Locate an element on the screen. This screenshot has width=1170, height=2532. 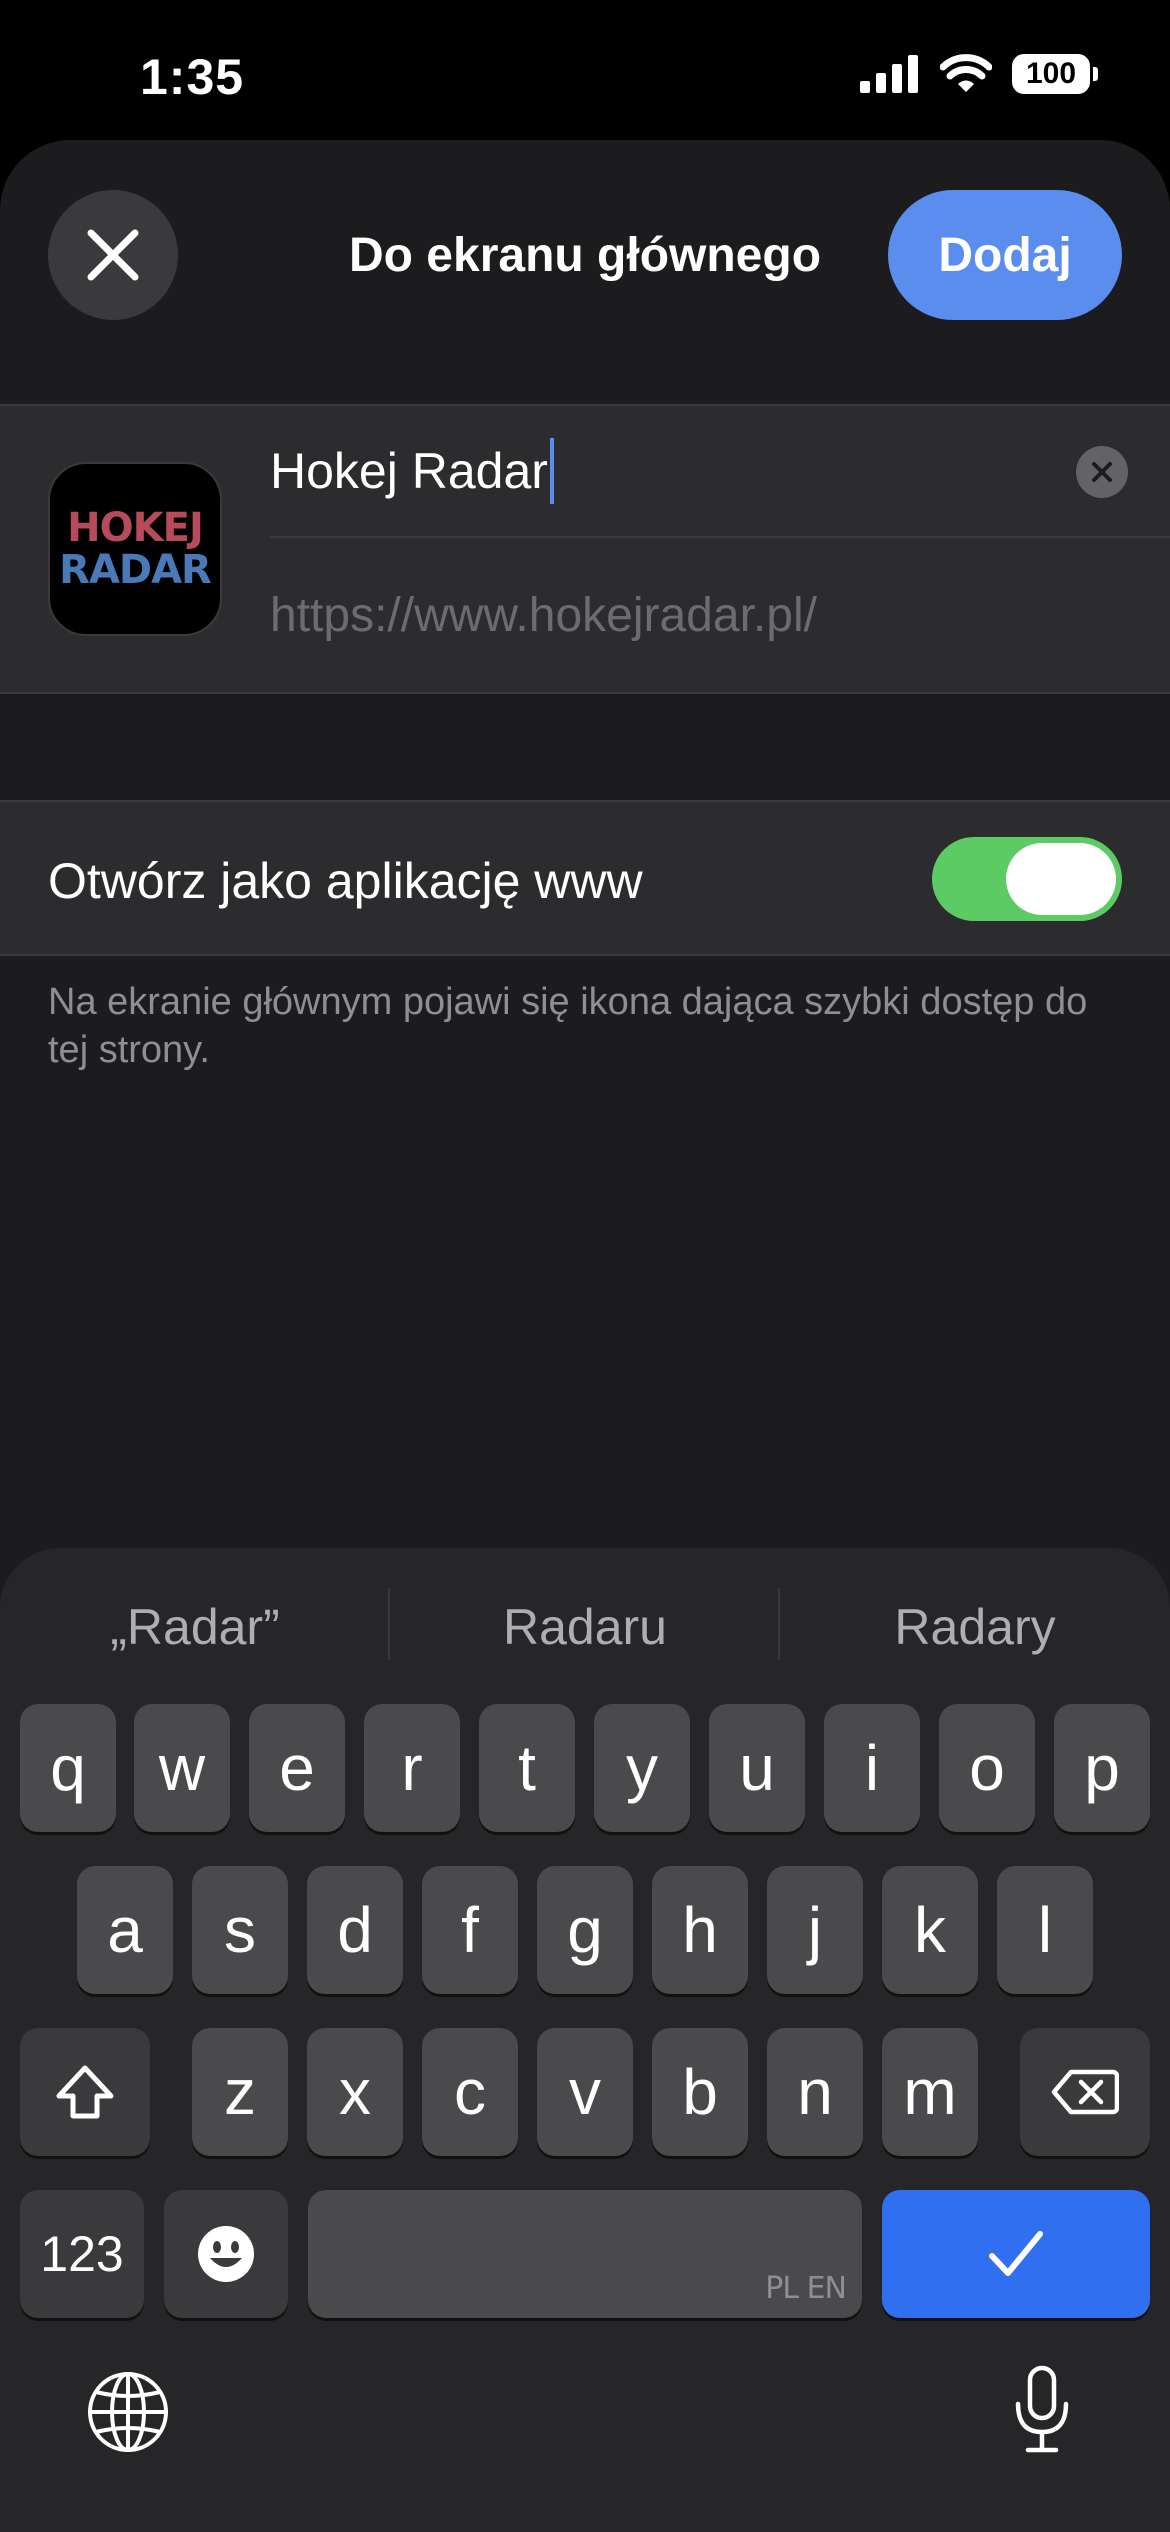
clear-icon is located at coordinates (1102, 472).